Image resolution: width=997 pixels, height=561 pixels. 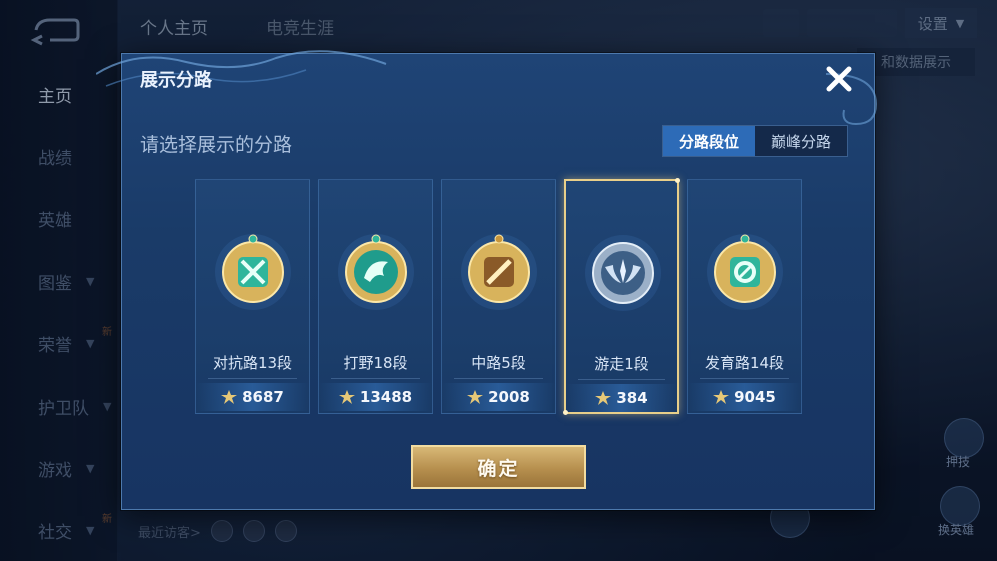 I want to click on lane-card-farm: 发育路14段 9045, so click(x=744, y=296).